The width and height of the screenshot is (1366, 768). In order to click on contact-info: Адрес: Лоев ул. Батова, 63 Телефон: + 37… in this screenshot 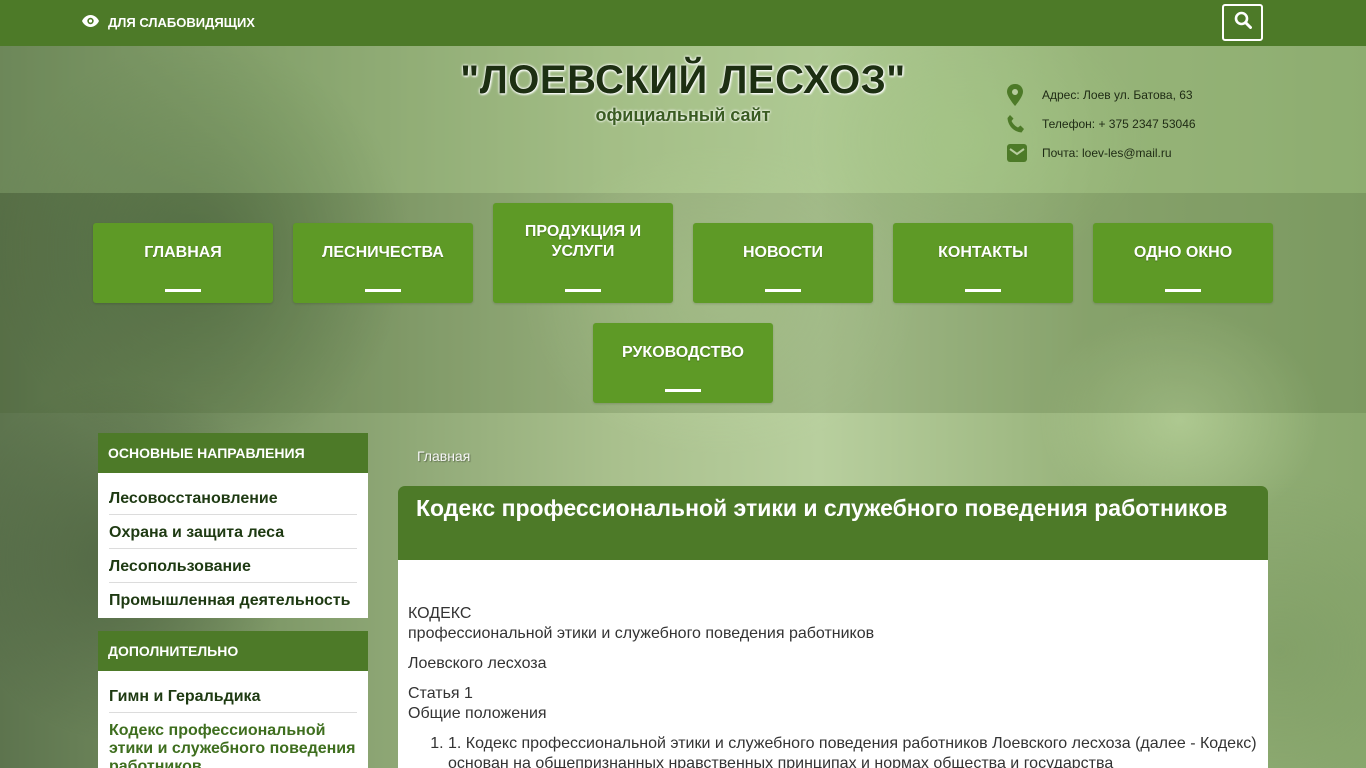, I will do `click(1101, 123)`.